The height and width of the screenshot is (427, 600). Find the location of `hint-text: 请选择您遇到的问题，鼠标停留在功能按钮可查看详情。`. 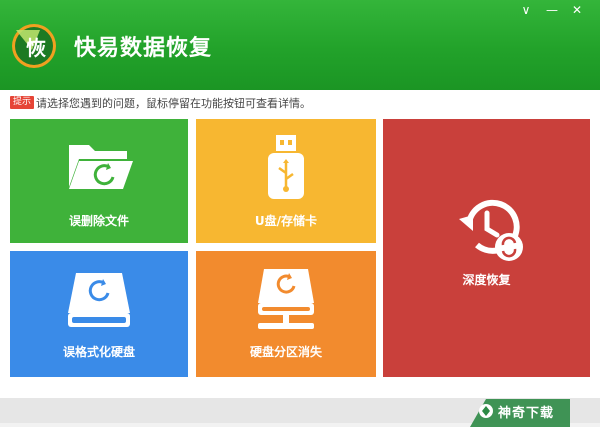

hint-text: 请选择您遇到的问题，鼠标停留在功能按钮可查看详情。 is located at coordinates (173, 103).